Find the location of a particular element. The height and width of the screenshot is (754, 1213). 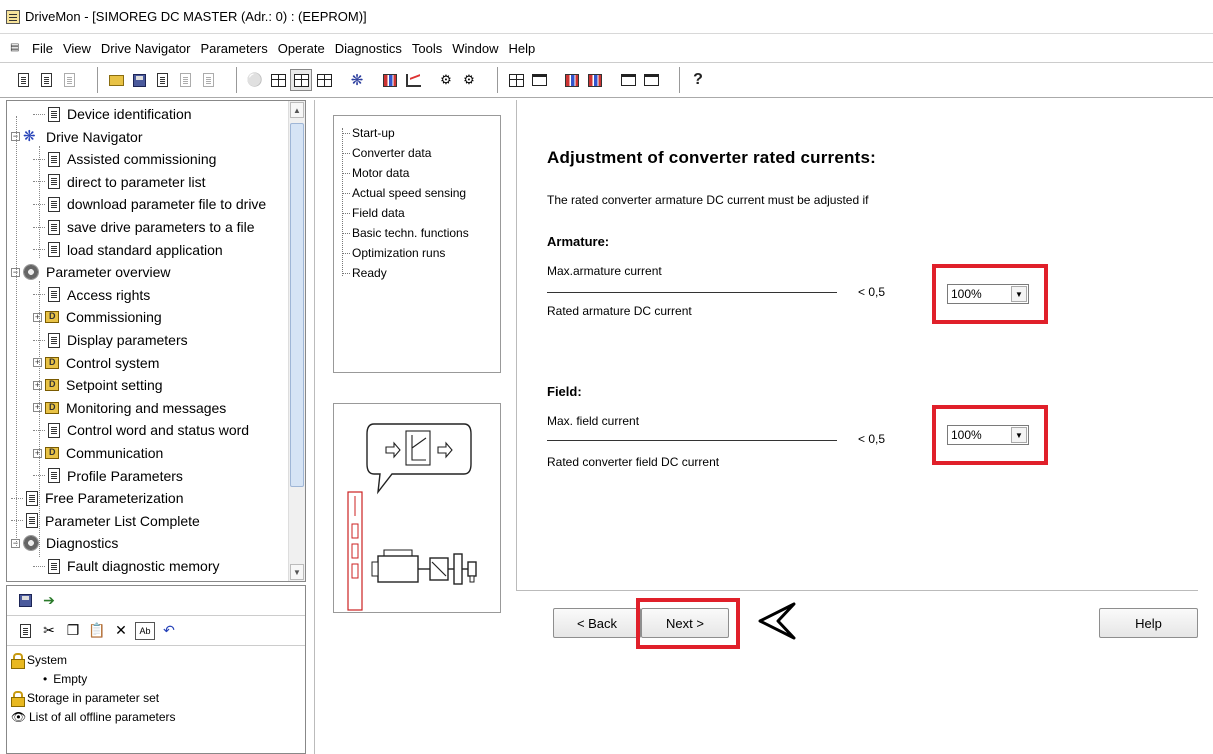

menu-operate: Operate is located at coordinates (301, 48).